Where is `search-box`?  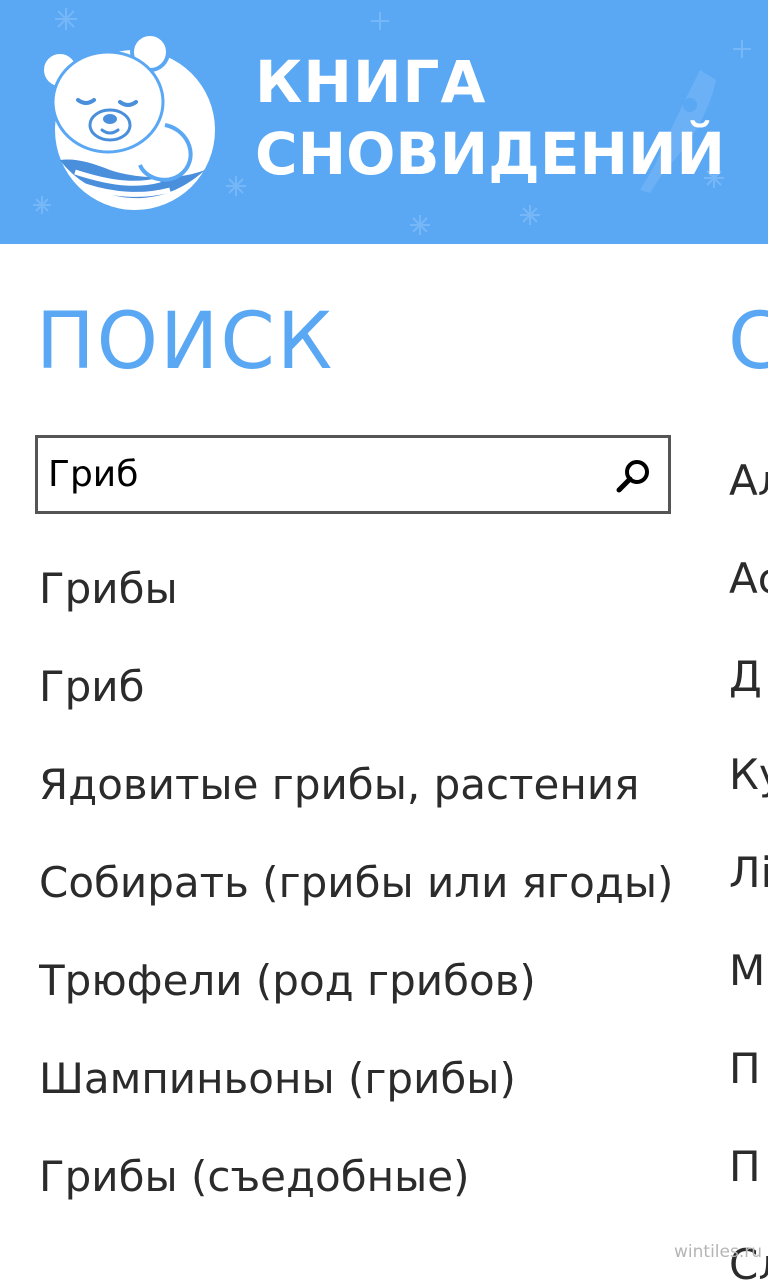 search-box is located at coordinates (353, 474).